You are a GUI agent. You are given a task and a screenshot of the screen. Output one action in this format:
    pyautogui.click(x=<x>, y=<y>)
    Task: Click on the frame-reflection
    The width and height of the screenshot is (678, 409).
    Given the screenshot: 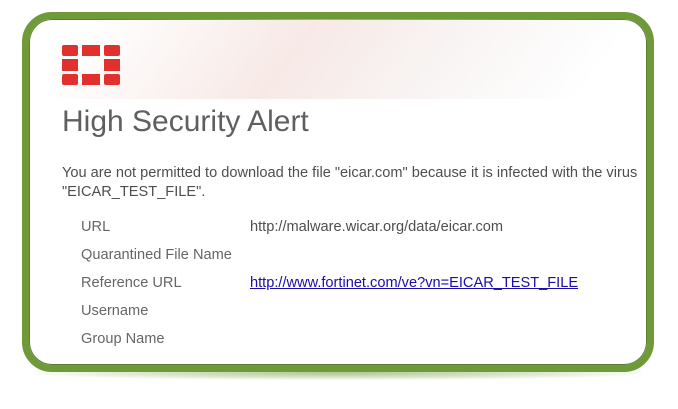 What is the action you would take?
    pyautogui.click(x=339, y=373)
    